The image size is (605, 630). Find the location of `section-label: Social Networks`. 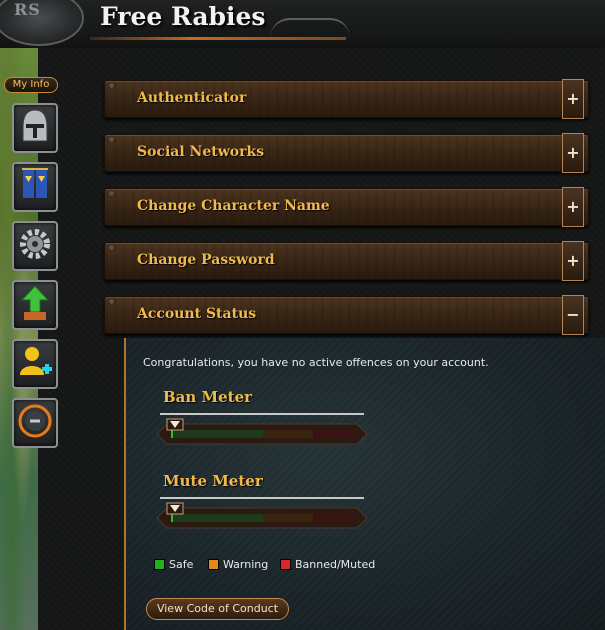

section-label: Social Networks is located at coordinates (201, 152).